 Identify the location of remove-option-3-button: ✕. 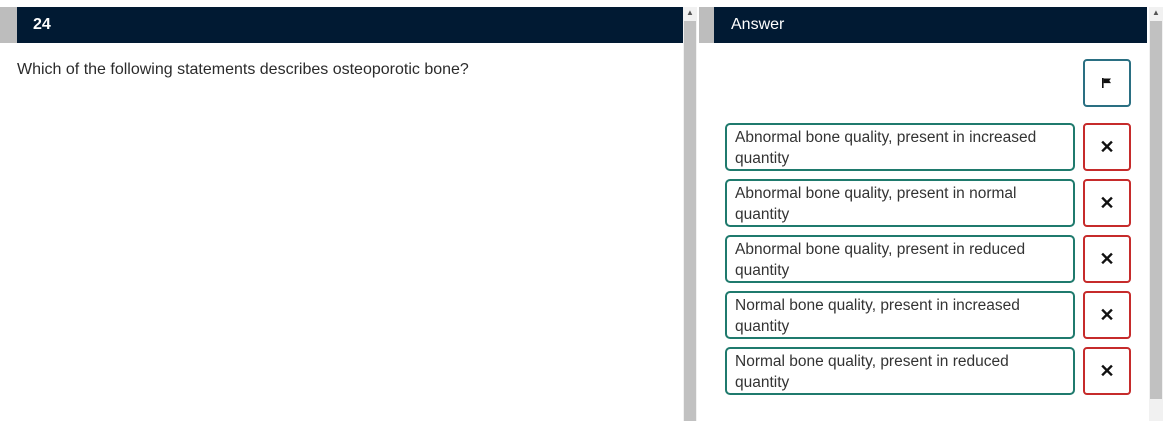
(1107, 259).